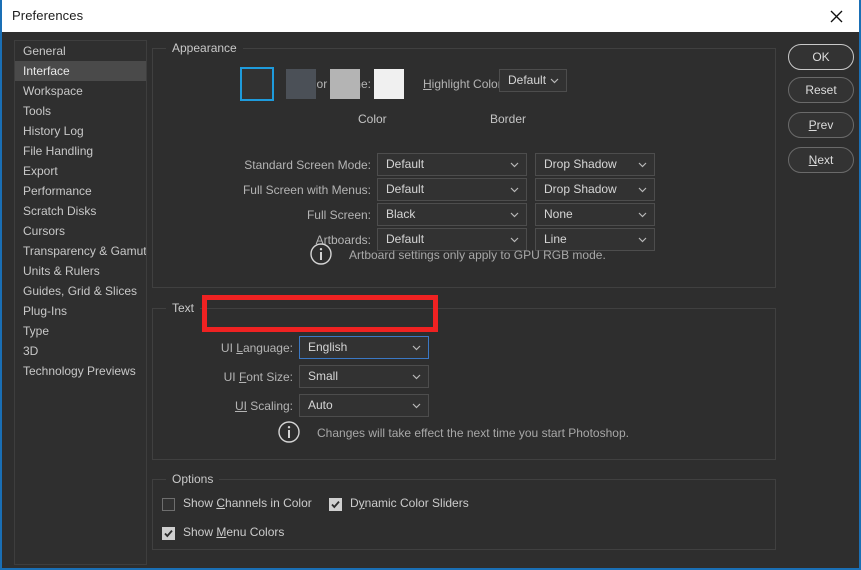 This screenshot has height=570, width=861. Describe the element at coordinates (580, 189) in the screenshot. I see `appearance-border-dropdown-1-value: Drop Shadow` at that location.